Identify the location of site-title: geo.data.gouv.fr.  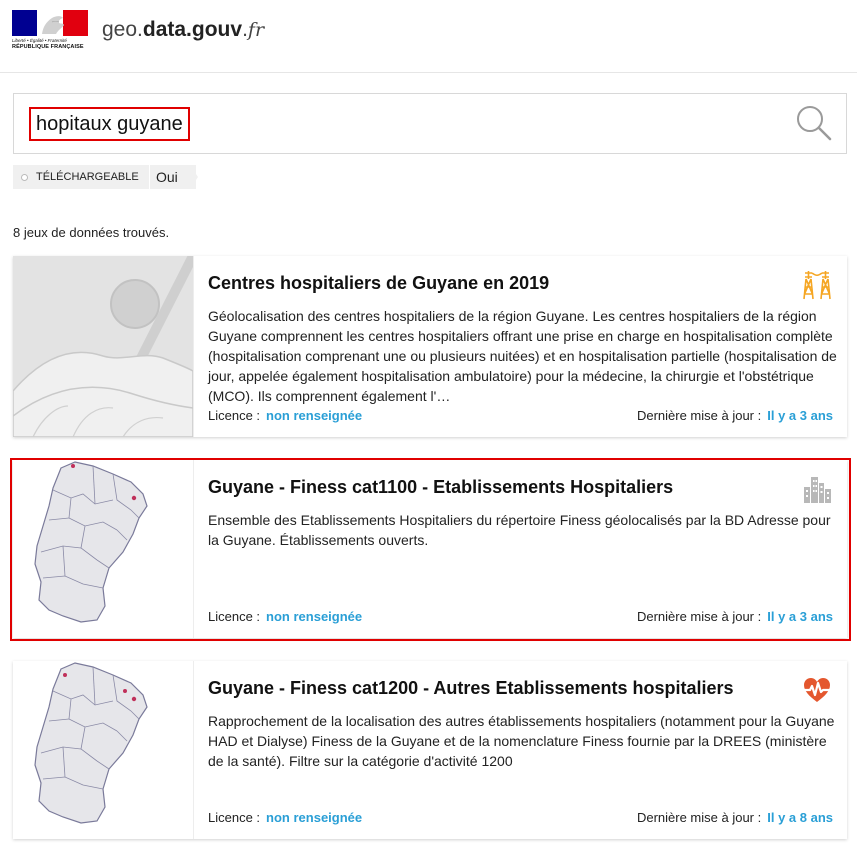
(183, 30).